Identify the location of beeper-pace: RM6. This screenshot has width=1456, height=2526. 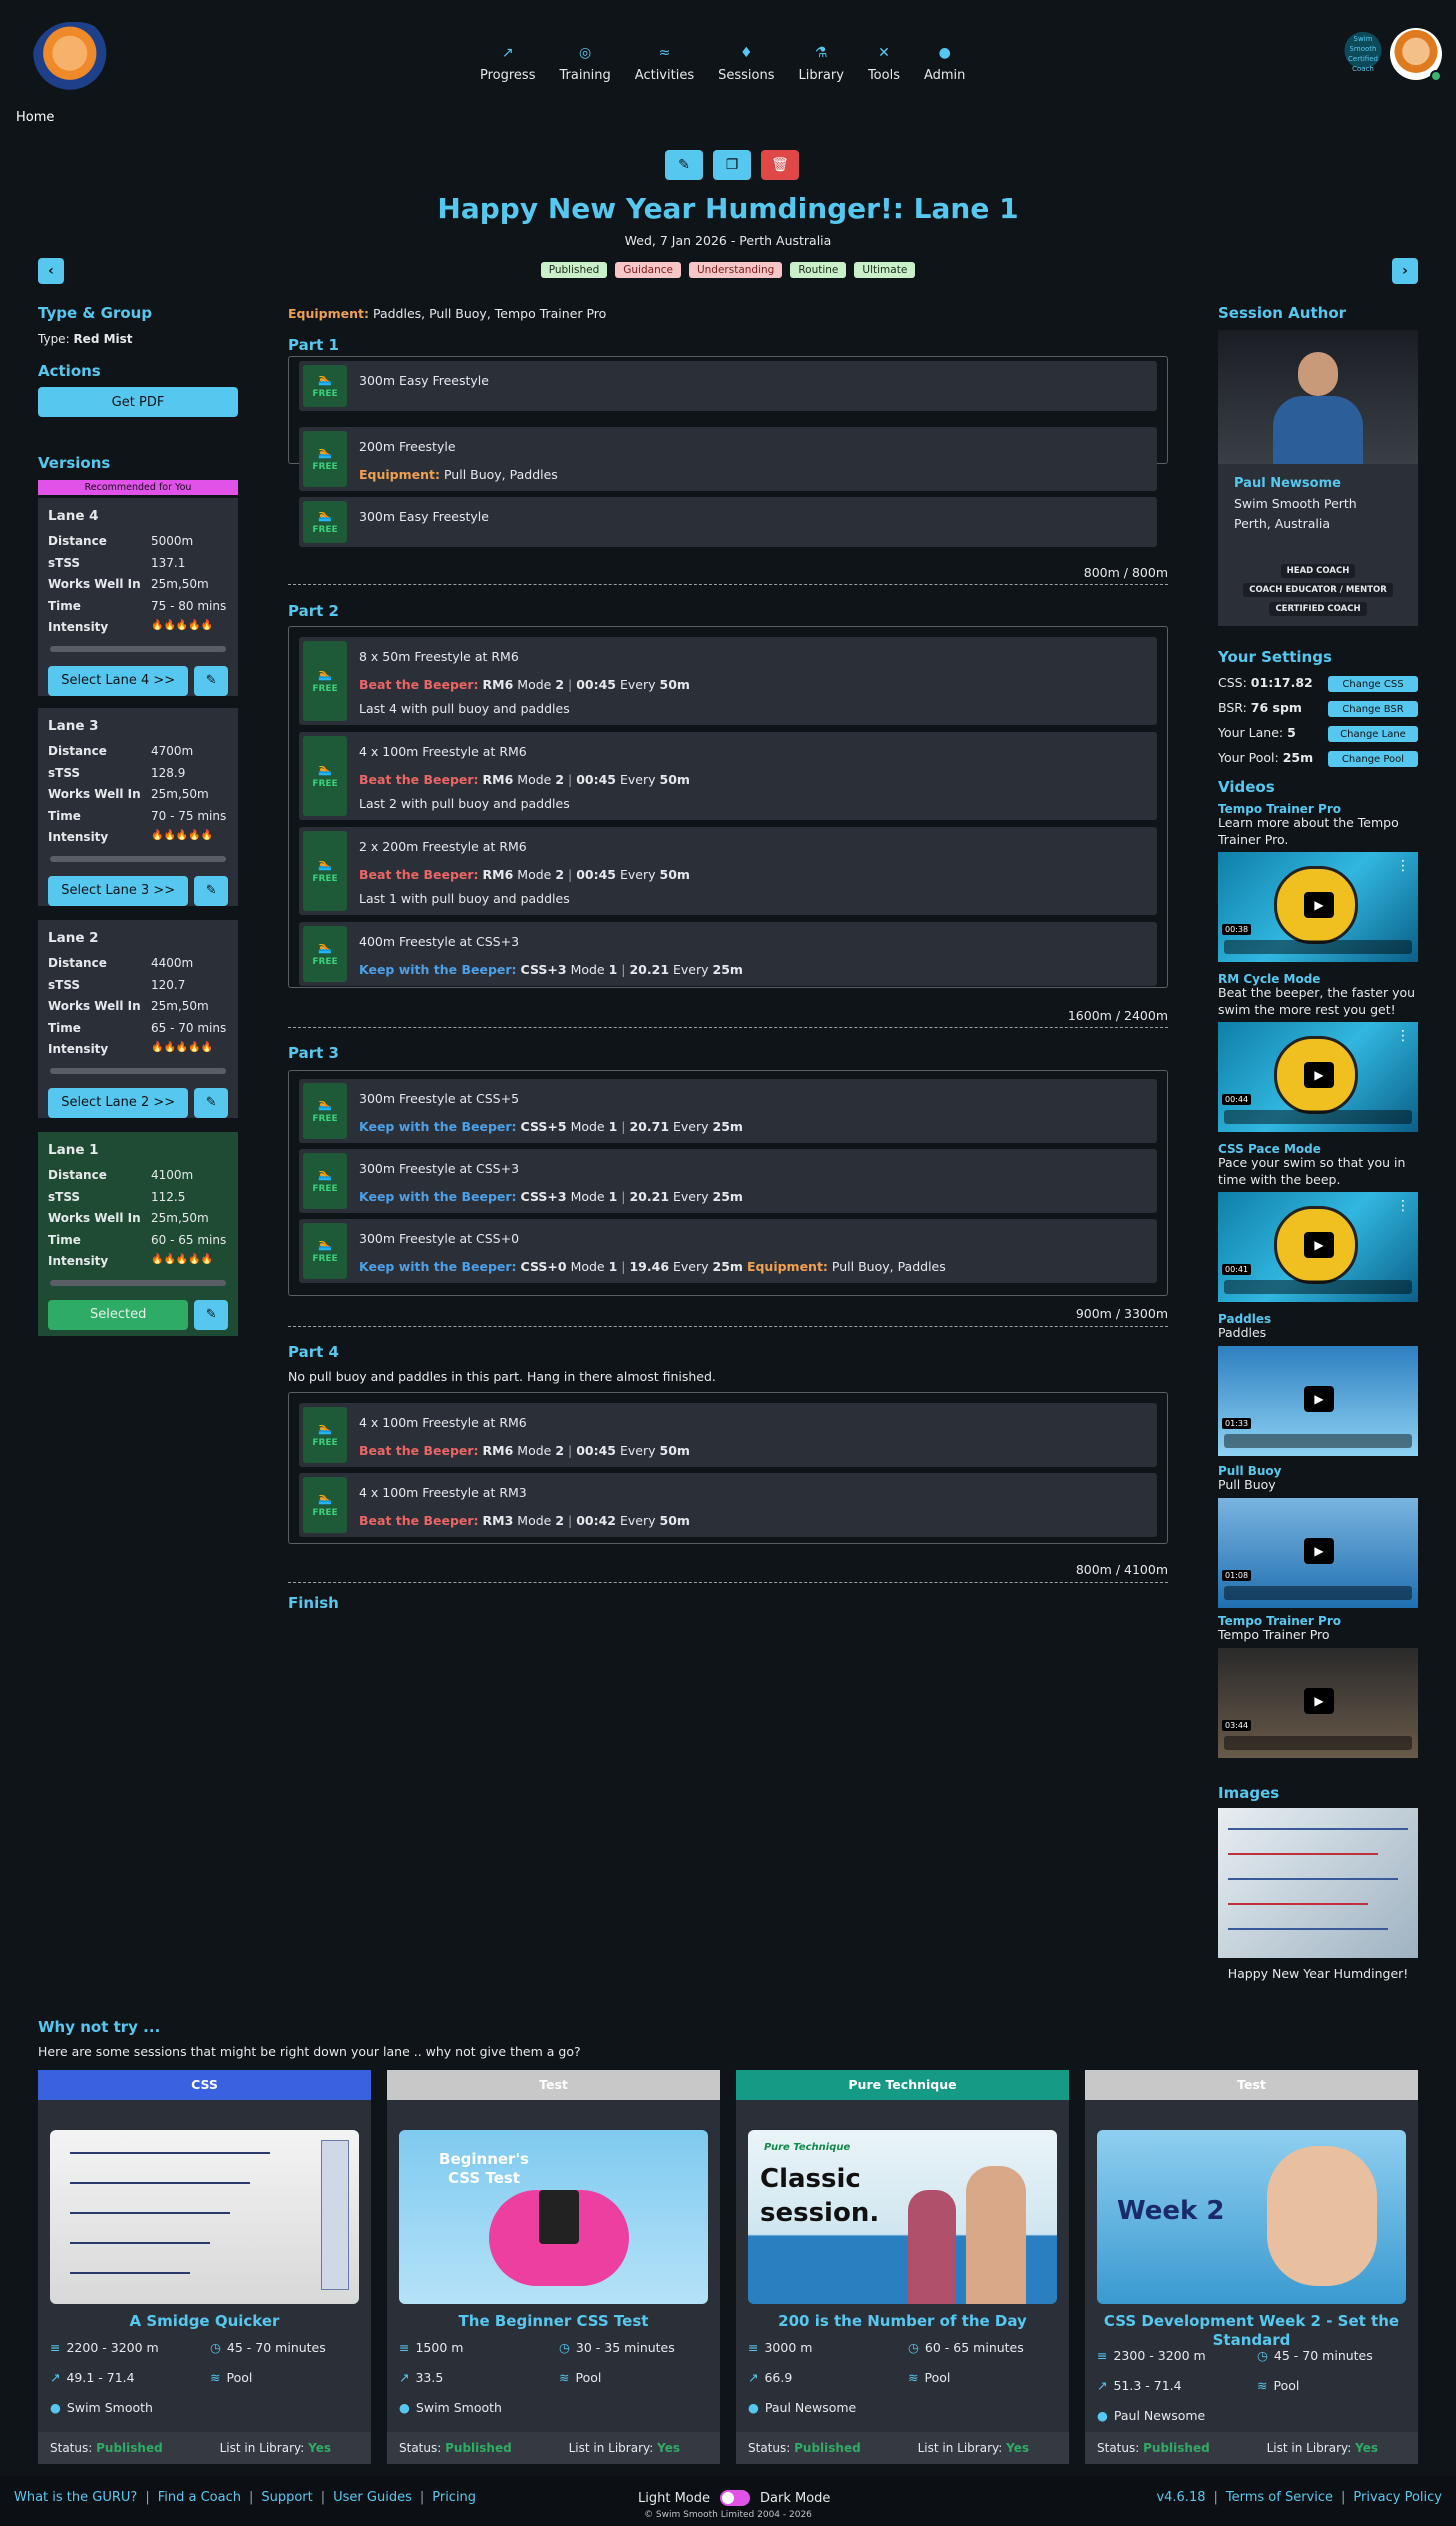
(498, 874).